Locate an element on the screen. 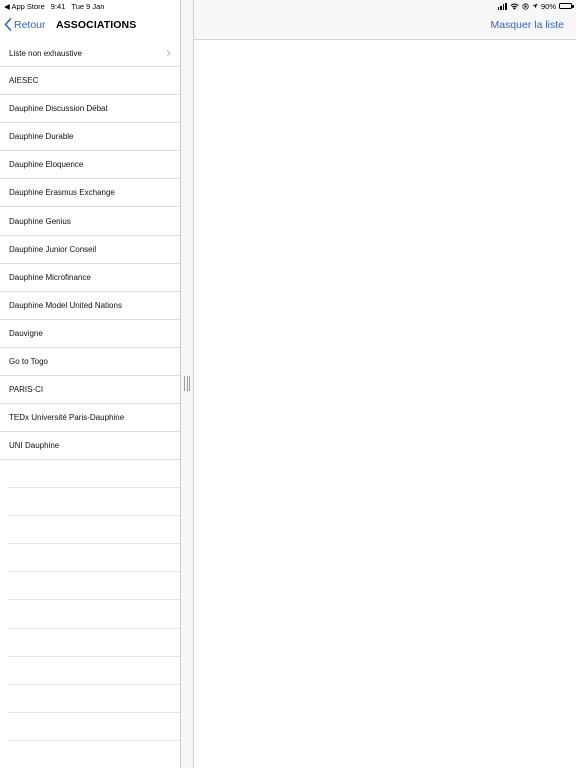 Image resolution: width=576 pixels, height=768 pixels. list-item: Liste non exhaustive is located at coordinates (90, 53).